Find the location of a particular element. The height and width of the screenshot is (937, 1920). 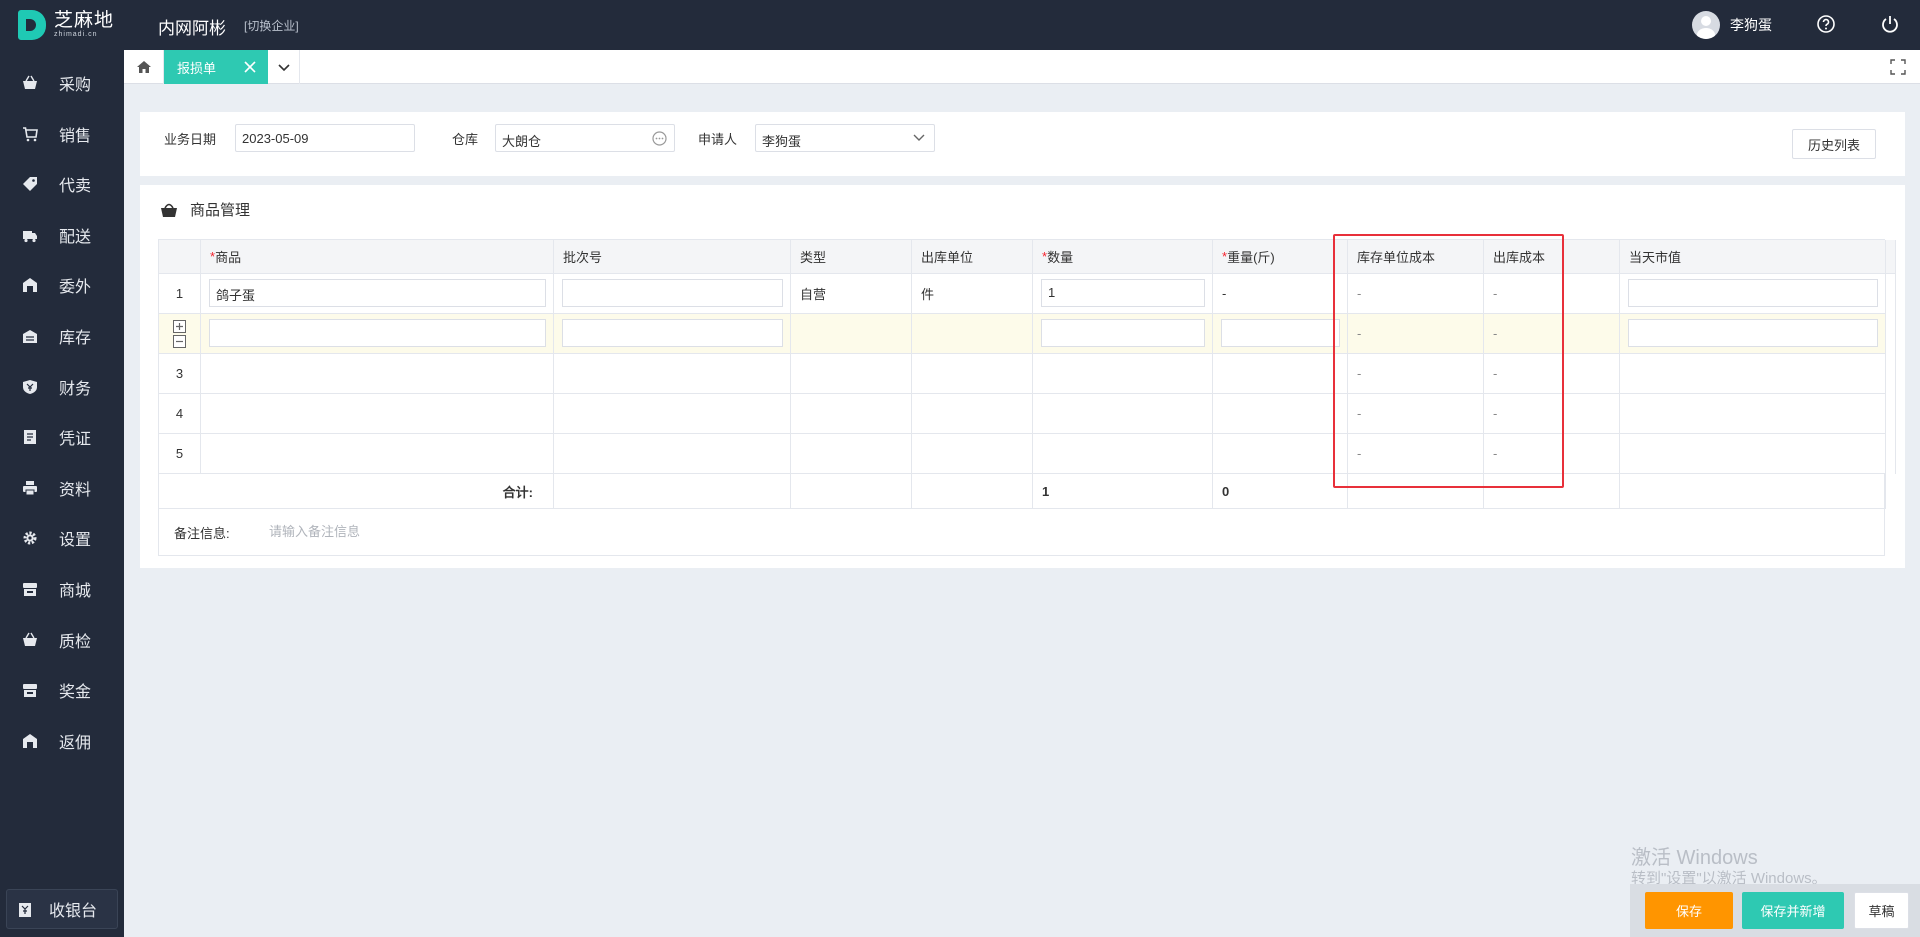

sidebar-item-6: 库存 is located at coordinates (62, 336).